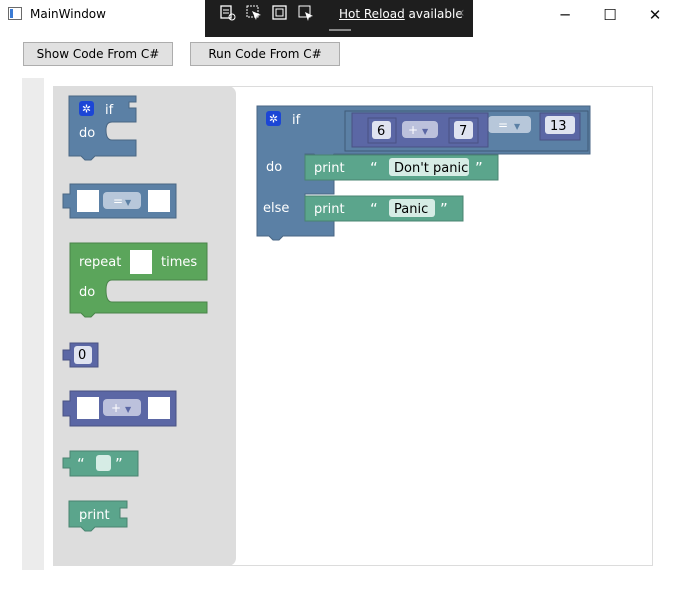 Image resolution: width=678 pixels, height=593 pixels. What do you see at coordinates (100, 262) in the screenshot?
I see `repeat-label: repeat` at bounding box center [100, 262].